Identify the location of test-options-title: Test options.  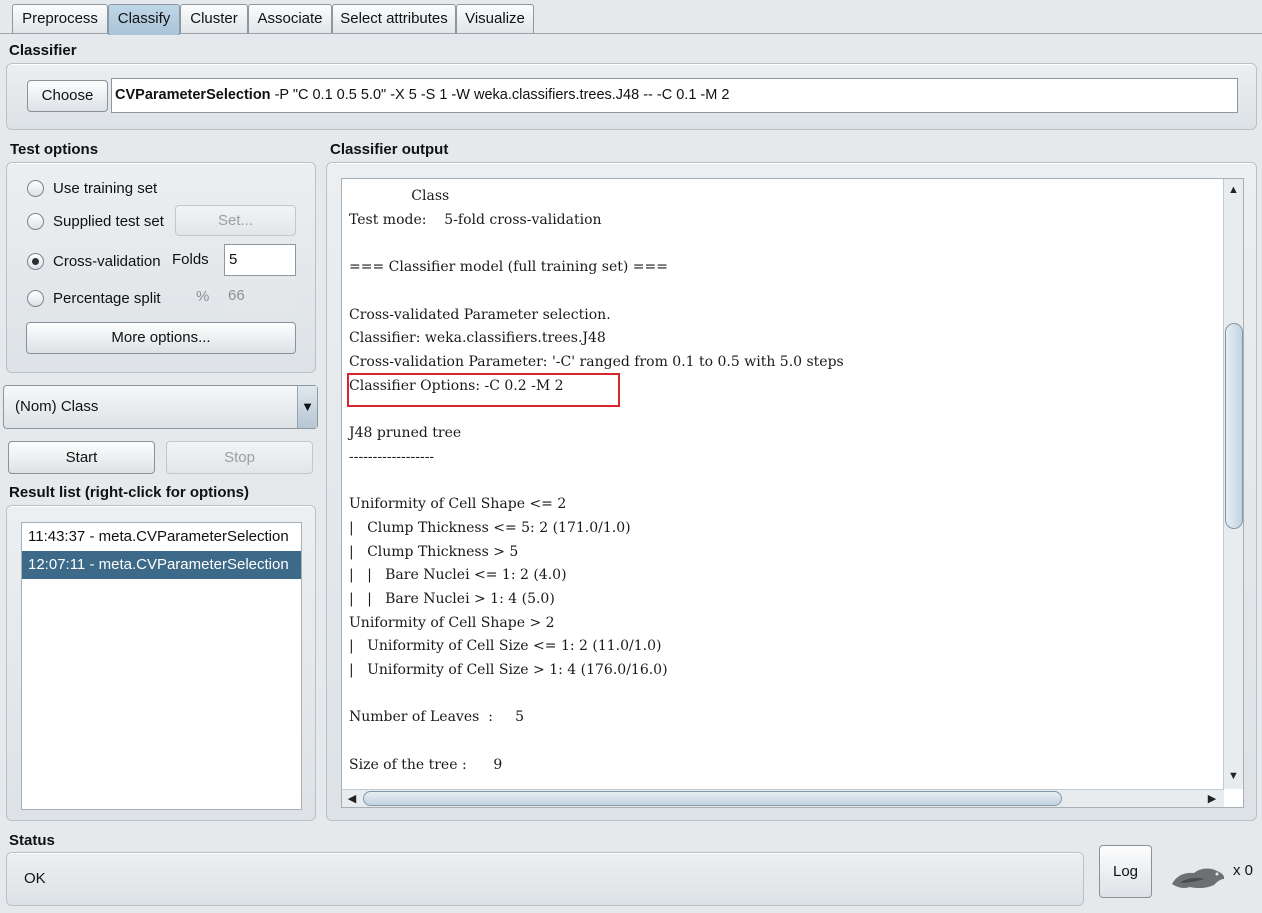
(54, 149).